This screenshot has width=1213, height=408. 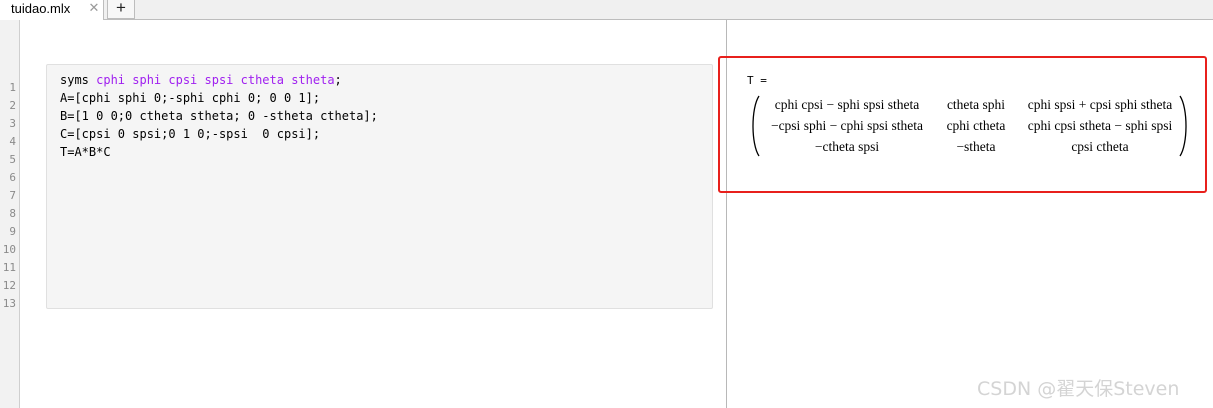 What do you see at coordinates (847, 146) in the screenshot?
I see `matrix-cell: −ctheta spsi` at bounding box center [847, 146].